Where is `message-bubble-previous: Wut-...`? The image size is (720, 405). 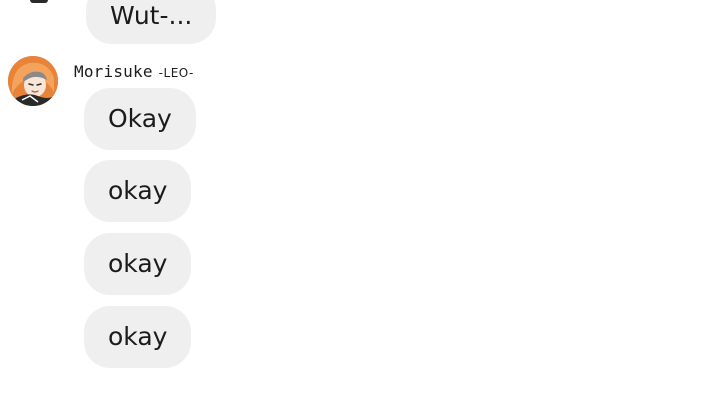
message-bubble-previous: Wut-... is located at coordinates (151, 22).